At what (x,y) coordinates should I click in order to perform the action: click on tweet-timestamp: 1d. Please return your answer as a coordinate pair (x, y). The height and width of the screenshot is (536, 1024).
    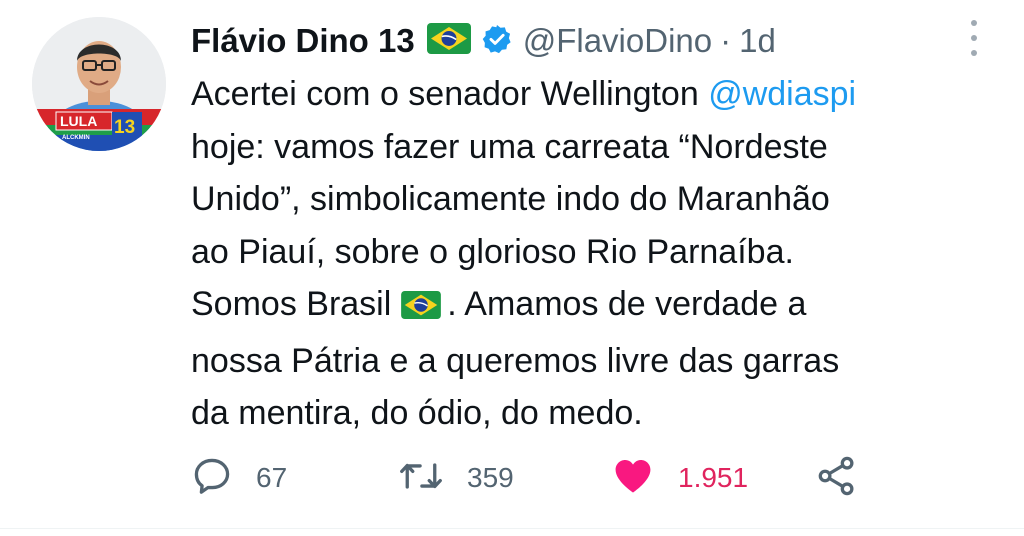
    Looking at the image, I should click on (757, 41).